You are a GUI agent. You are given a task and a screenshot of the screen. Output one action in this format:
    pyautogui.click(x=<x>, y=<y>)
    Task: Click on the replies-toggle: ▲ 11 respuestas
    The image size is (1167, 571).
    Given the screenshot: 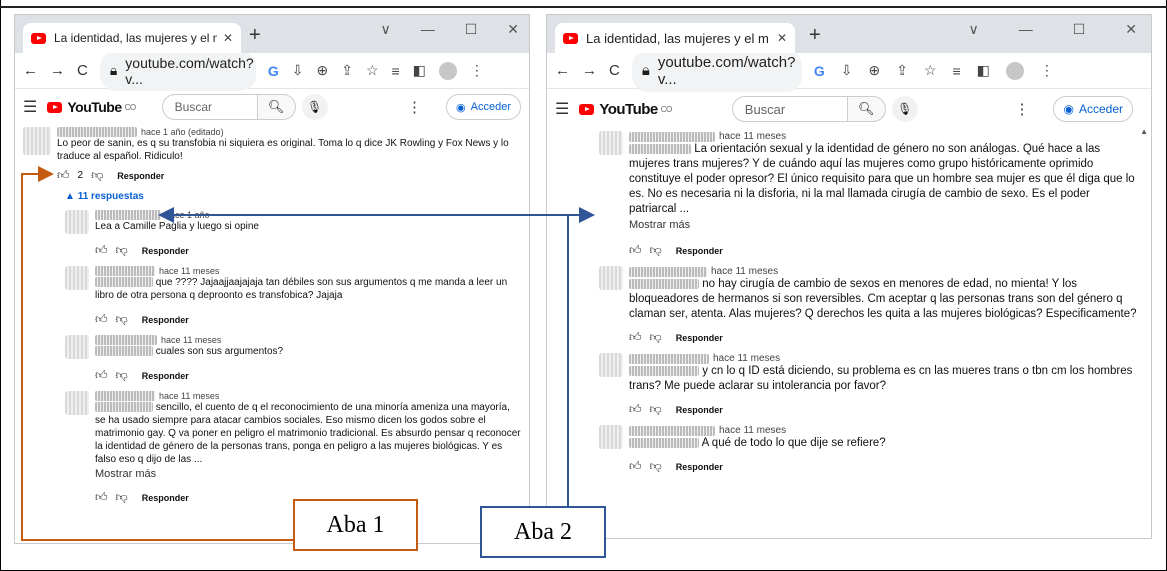 What is the action you would take?
    pyautogui.click(x=293, y=196)
    